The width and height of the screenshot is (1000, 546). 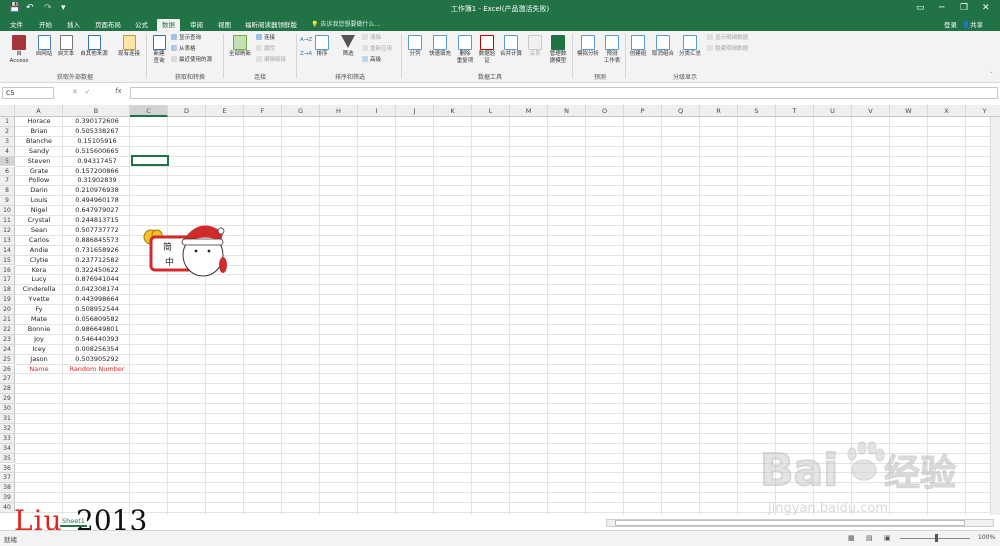 I want to click on cell-name: Sandy, so click(x=39, y=152).